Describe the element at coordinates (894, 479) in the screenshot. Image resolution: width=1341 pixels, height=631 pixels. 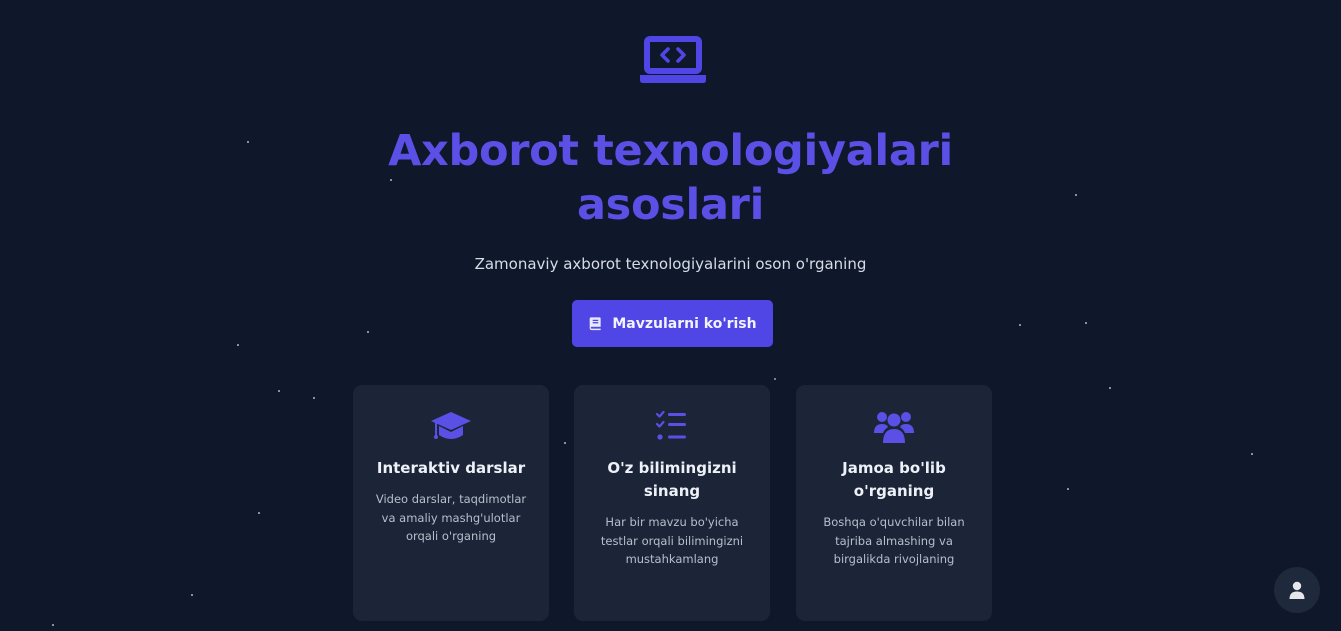
I see `feature-title: Jamoa bo'lib o'rganing` at that location.